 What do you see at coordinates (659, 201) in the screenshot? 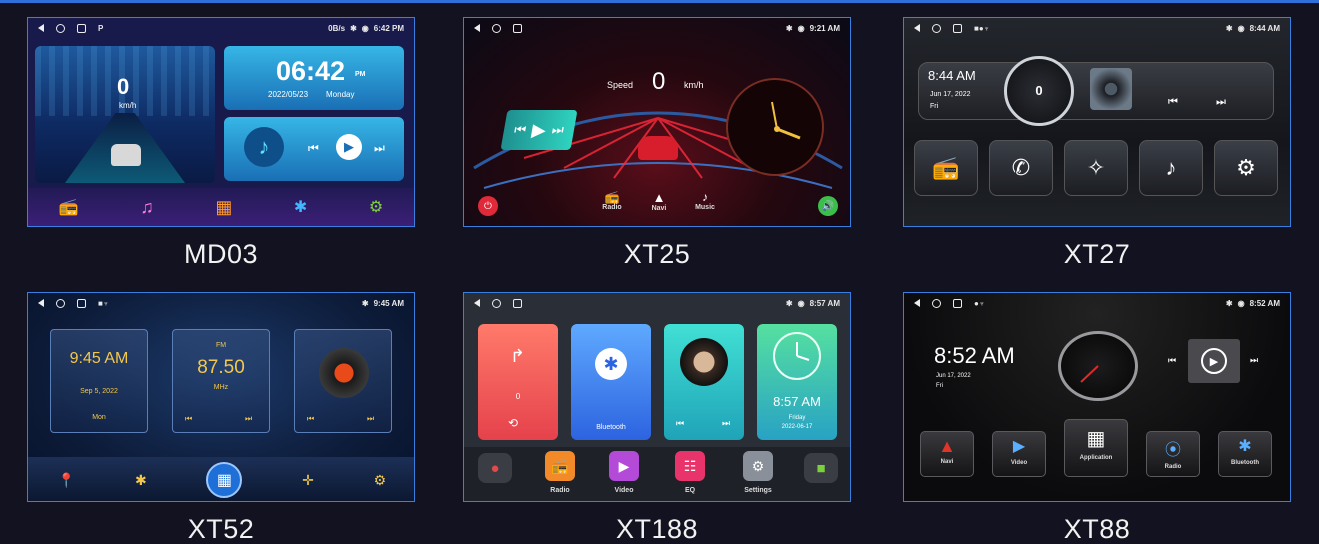
I see `dock-item-navi: ▲ Navi` at bounding box center [659, 201].